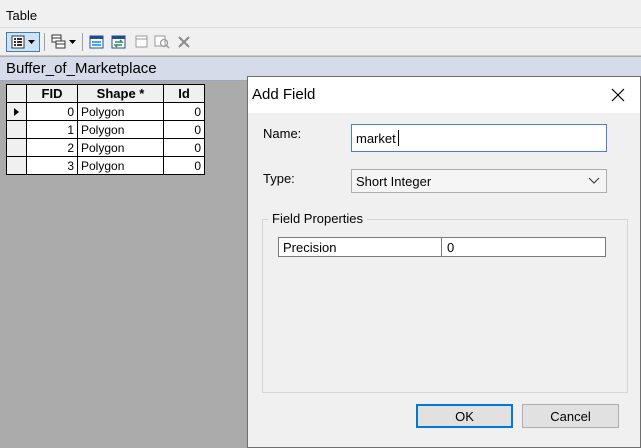 The height and width of the screenshot is (448, 641). I want to click on type-label: Type:, so click(279, 178).